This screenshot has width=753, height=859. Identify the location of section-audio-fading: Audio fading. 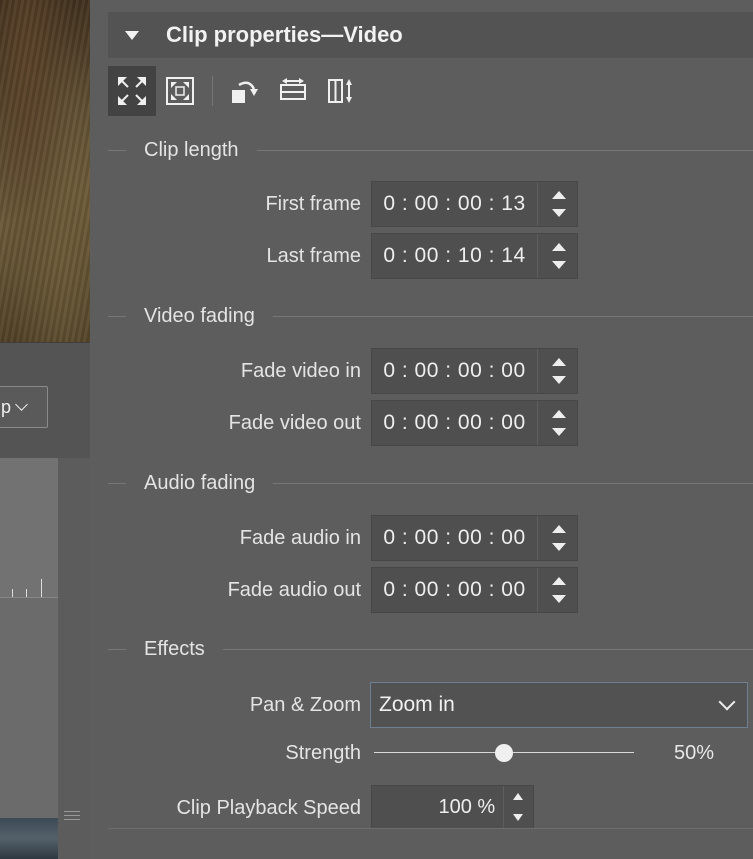
(430, 483).